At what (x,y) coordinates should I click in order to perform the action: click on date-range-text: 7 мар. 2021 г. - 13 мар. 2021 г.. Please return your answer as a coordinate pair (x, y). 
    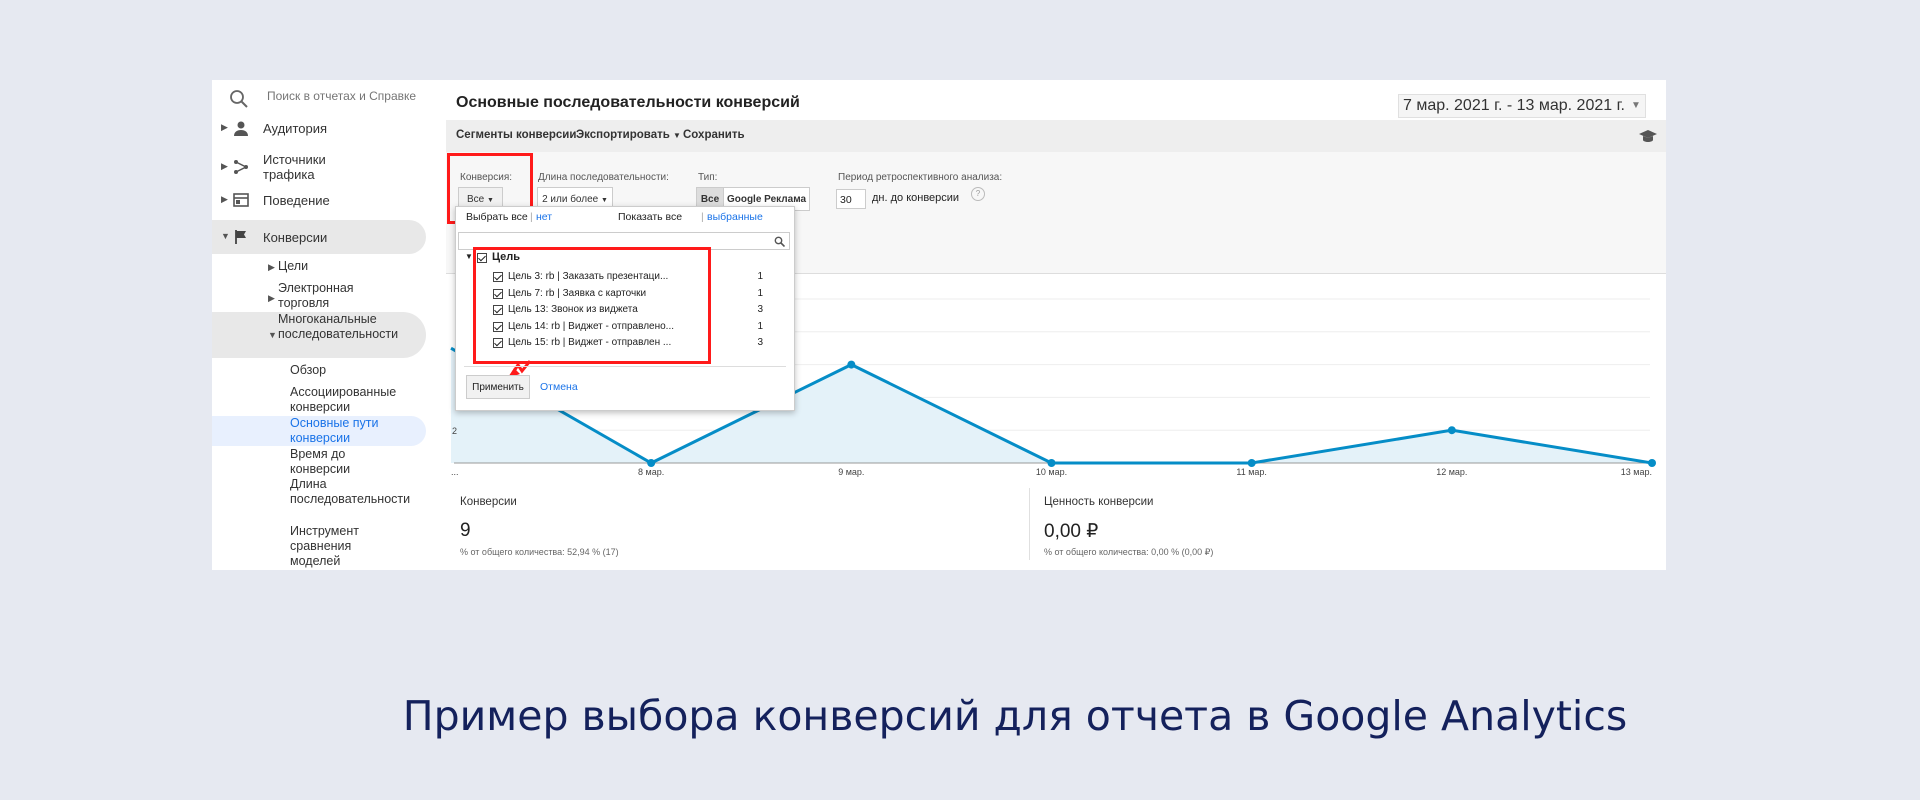
    Looking at the image, I should click on (1514, 105).